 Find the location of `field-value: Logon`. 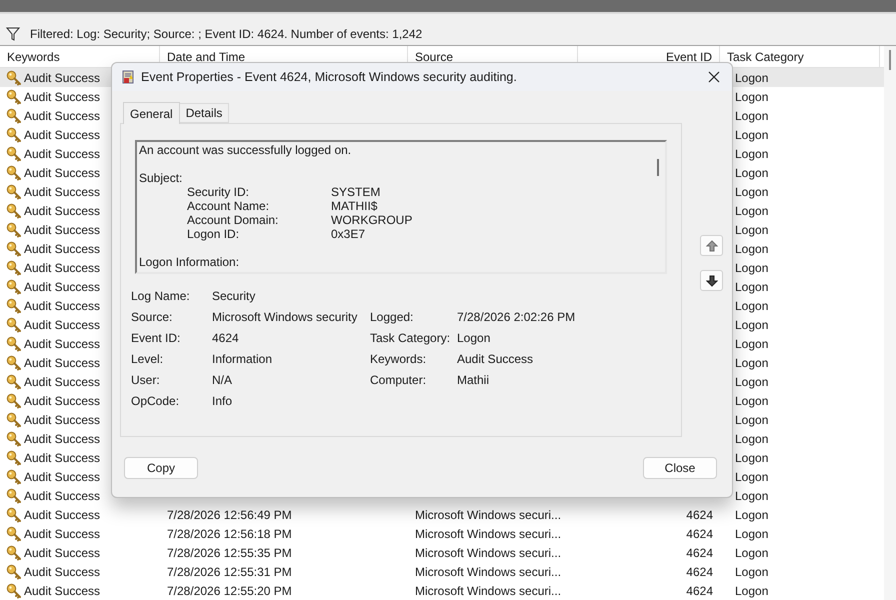

field-value: Logon is located at coordinates (474, 338).